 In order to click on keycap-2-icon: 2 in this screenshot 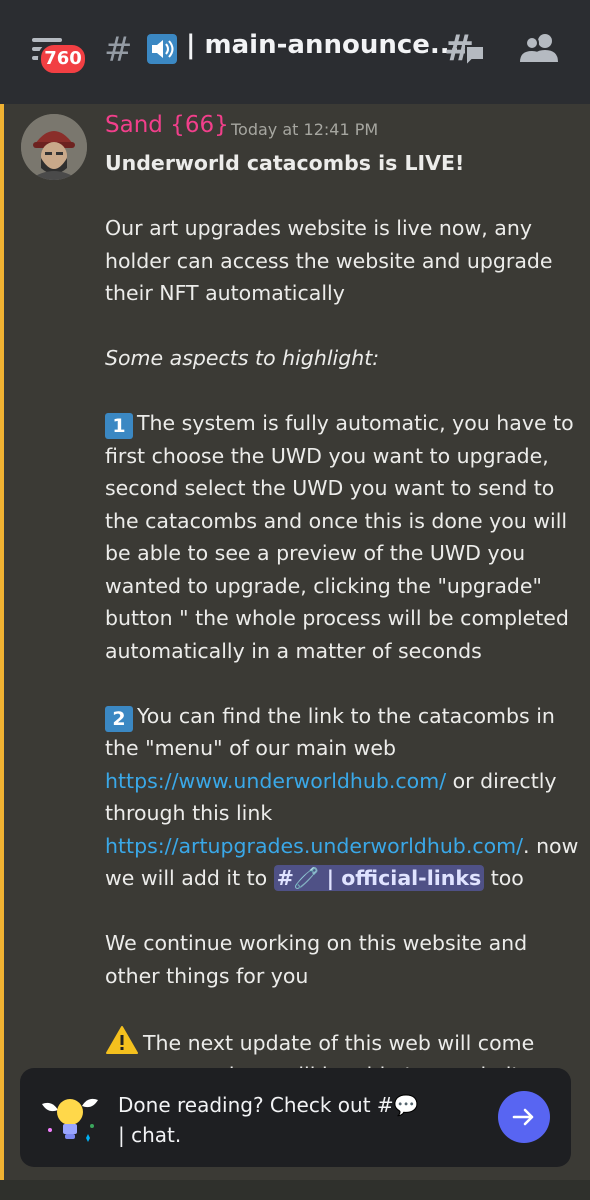, I will do `click(119, 718)`.